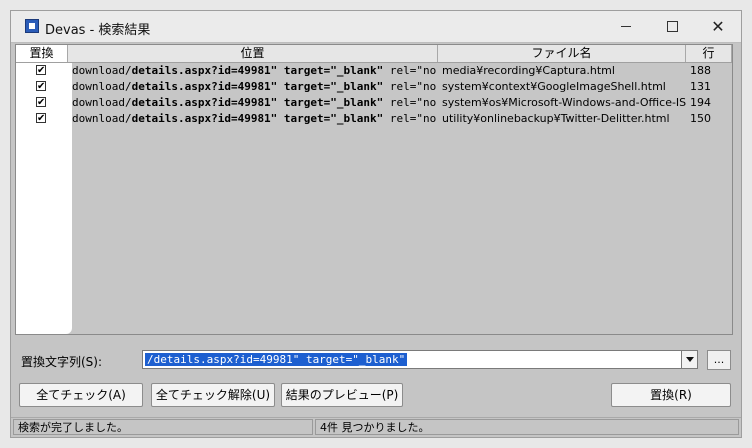 This screenshot has width=752, height=448. What do you see at coordinates (420, 359) in the screenshot?
I see `replace-string-combobox: /details.aspx?id=49981" target="_blank"` at bounding box center [420, 359].